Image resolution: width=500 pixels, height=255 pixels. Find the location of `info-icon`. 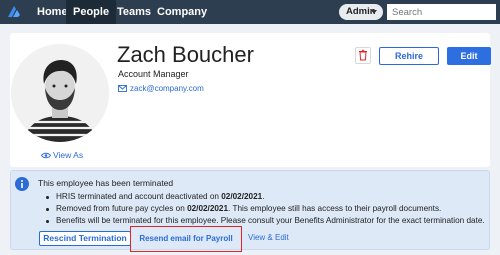

info-icon is located at coordinates (22, 184).